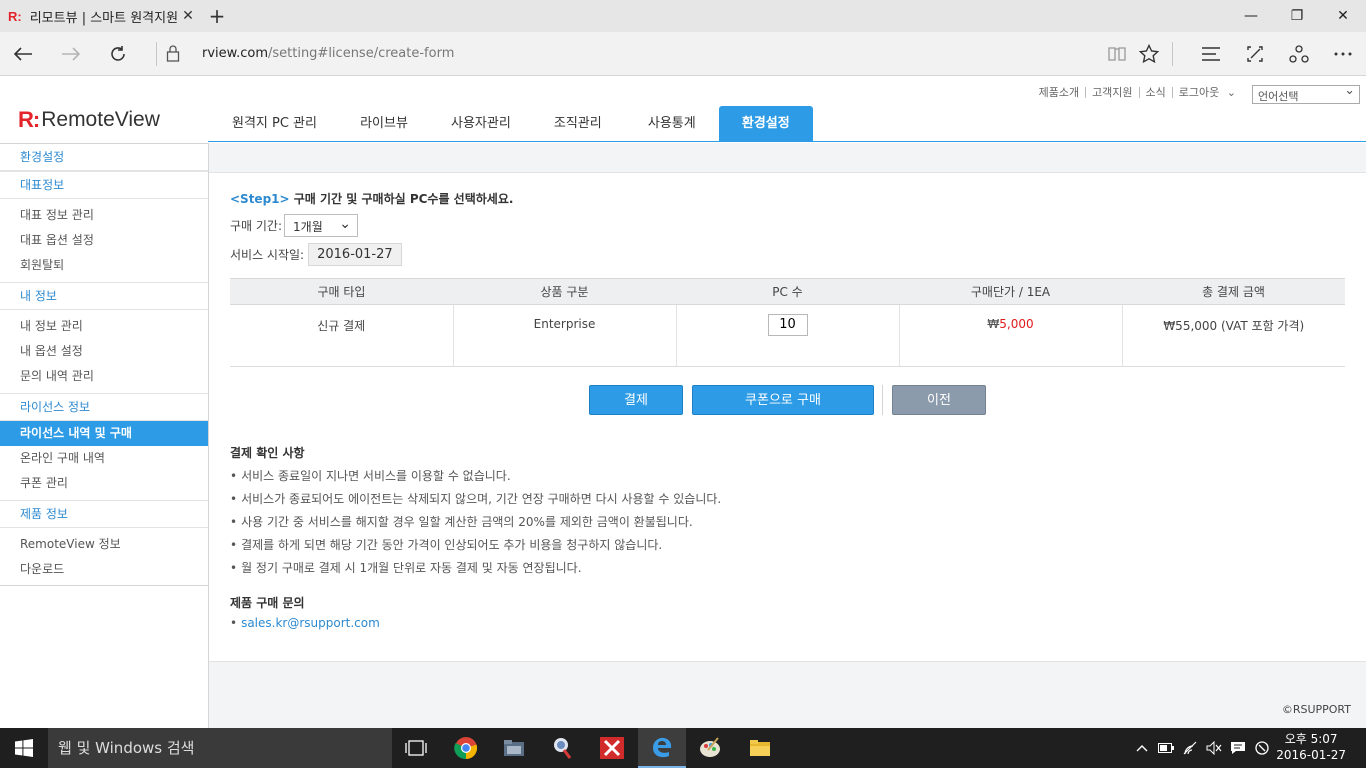 The image size is (1366, 768). What do you see at coordinates (355, 254) in the screenshot?
I see `start-date-value: 2016-01-27` at bounding box center [355, 254].